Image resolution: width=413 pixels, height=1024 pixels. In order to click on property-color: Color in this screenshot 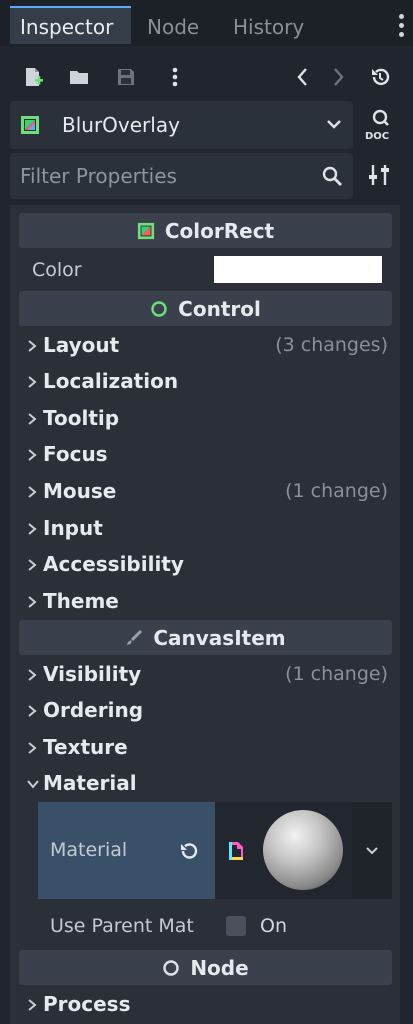, I will do `click(205, 270)`.